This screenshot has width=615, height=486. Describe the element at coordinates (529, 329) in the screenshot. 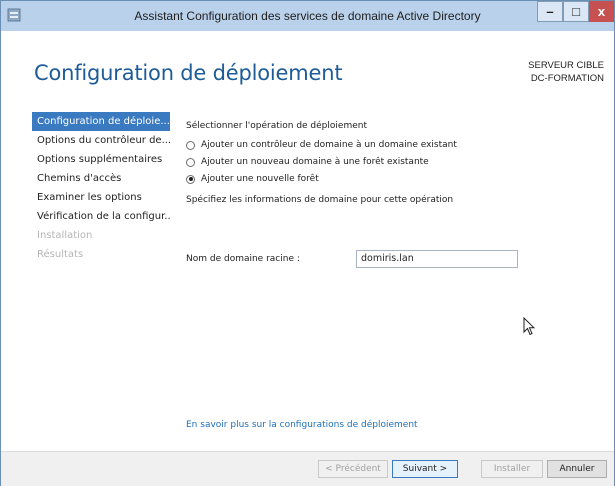

I see `mouse-cursor-icon` at that location.